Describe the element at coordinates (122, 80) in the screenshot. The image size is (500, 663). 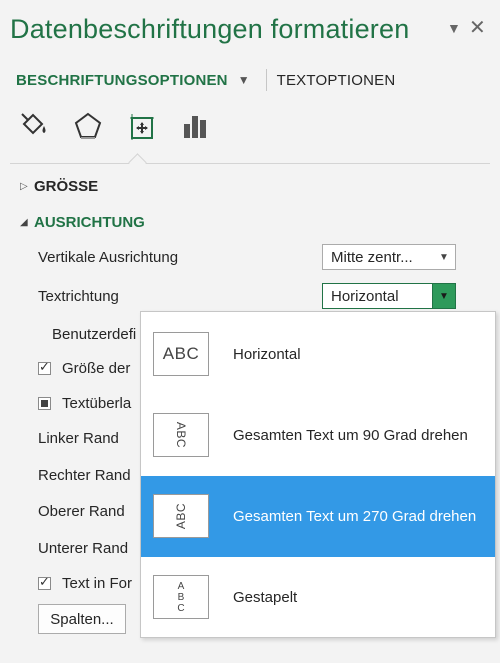
I see `tab-label-options: BESCHRIFTUNGSOPTIONEN` at that location.